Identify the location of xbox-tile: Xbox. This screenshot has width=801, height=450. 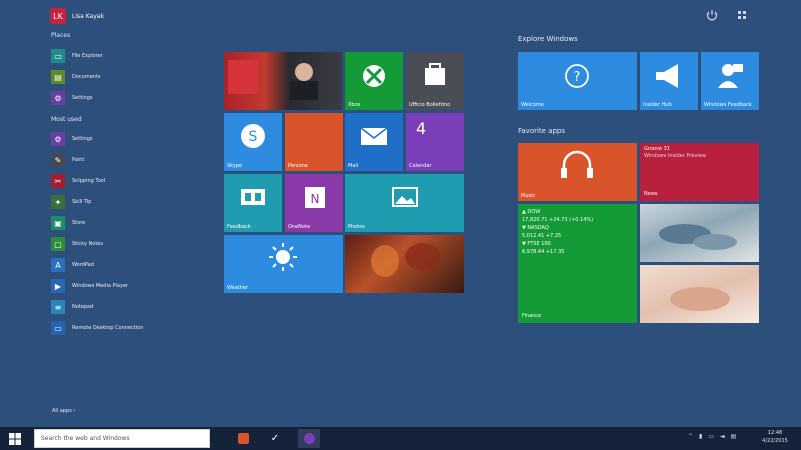
(374, 81).